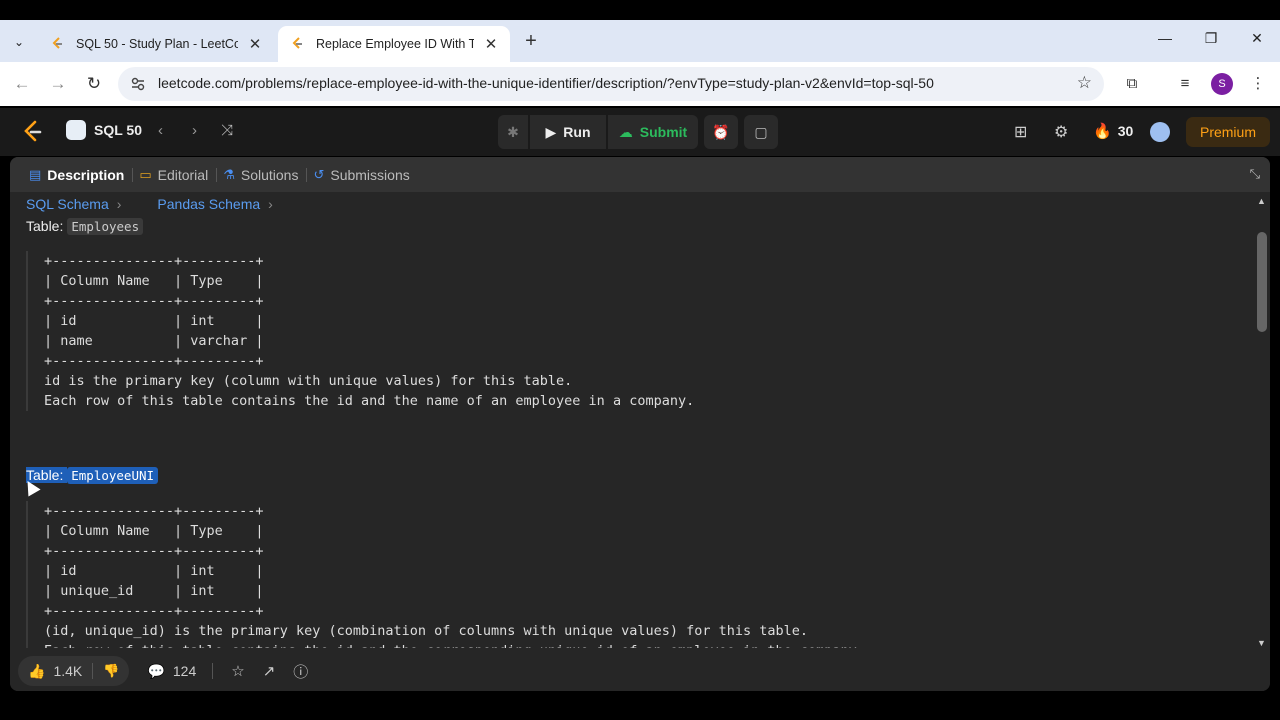 This screenshot has width=1280, height=720. What do you see at coordinates (1261, 421) in the screenshot?
I see `scrollbar: ▲ ▼` at bounding box center [1261, 421].